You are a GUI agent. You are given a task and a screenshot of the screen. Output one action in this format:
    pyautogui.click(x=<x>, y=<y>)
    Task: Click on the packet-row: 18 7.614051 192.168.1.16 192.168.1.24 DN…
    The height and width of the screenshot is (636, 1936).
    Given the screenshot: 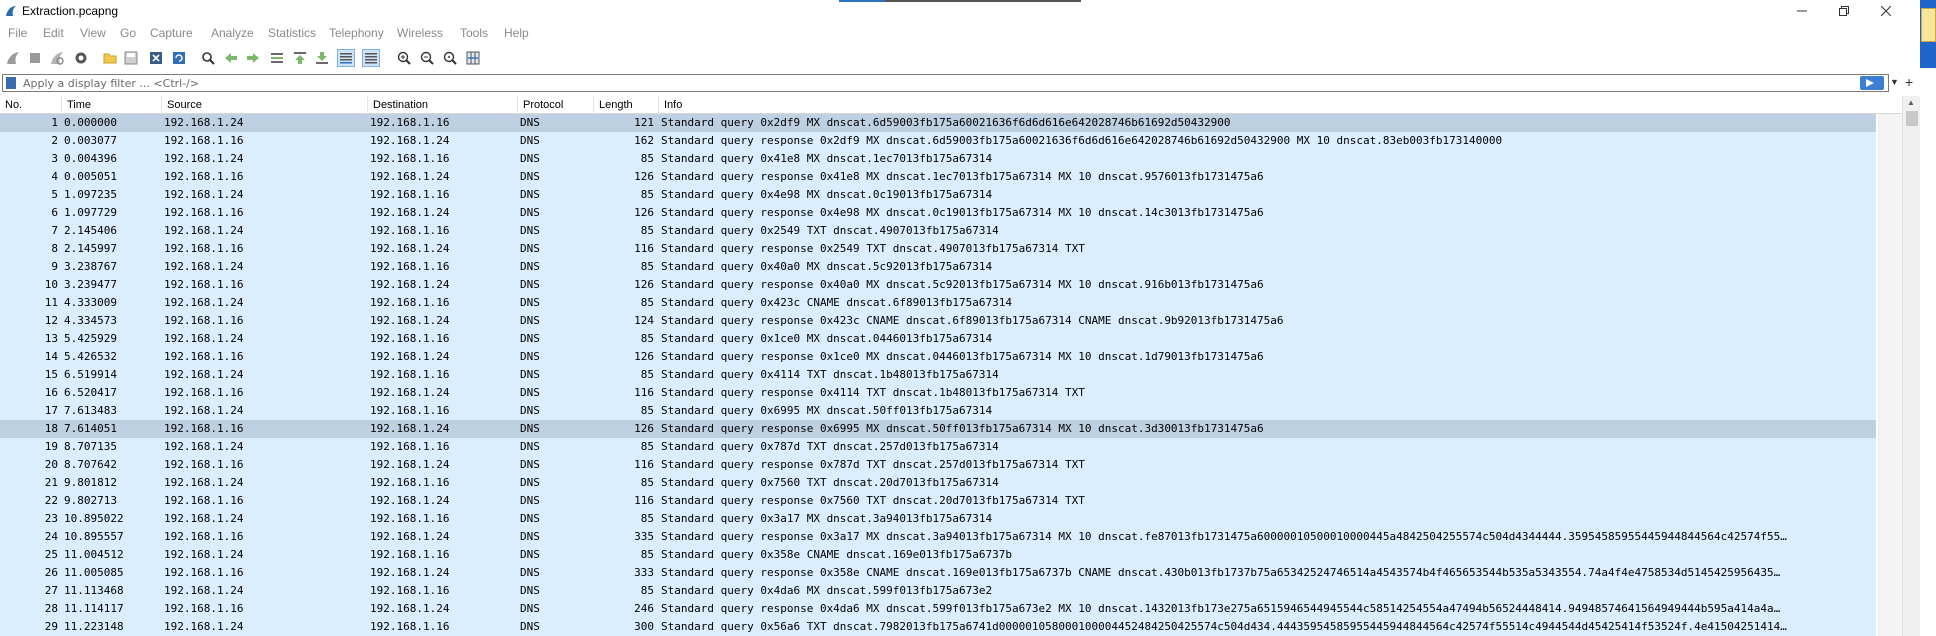 What is the action you would take?
    pyautogui.click(x=938, y=429)
    